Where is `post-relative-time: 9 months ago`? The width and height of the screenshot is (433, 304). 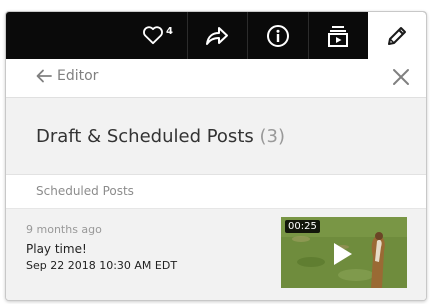
post-relative-time: 9 months ago is located at coordinates (64, 229).